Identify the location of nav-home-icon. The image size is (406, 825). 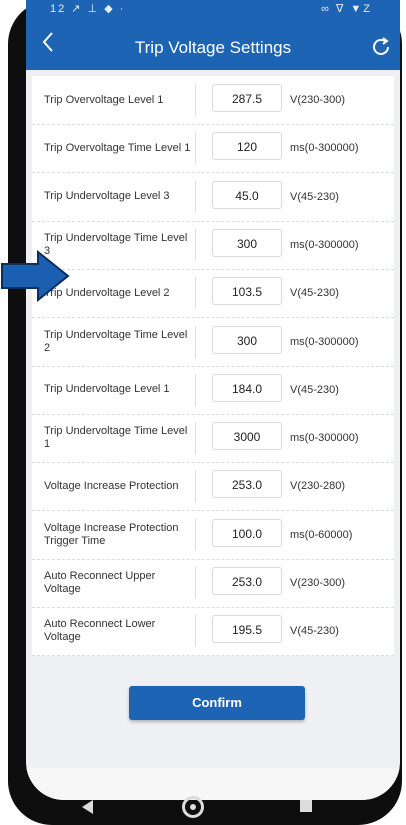
(193, 807).